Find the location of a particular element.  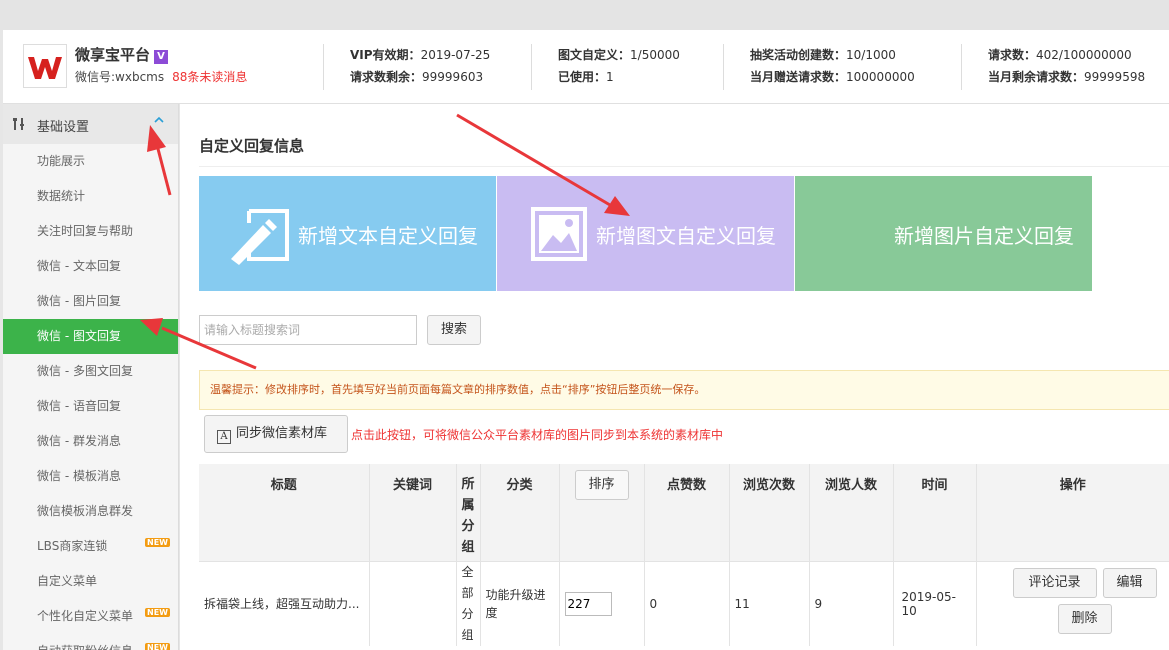

cell-order is located at coordinates (601, 603).